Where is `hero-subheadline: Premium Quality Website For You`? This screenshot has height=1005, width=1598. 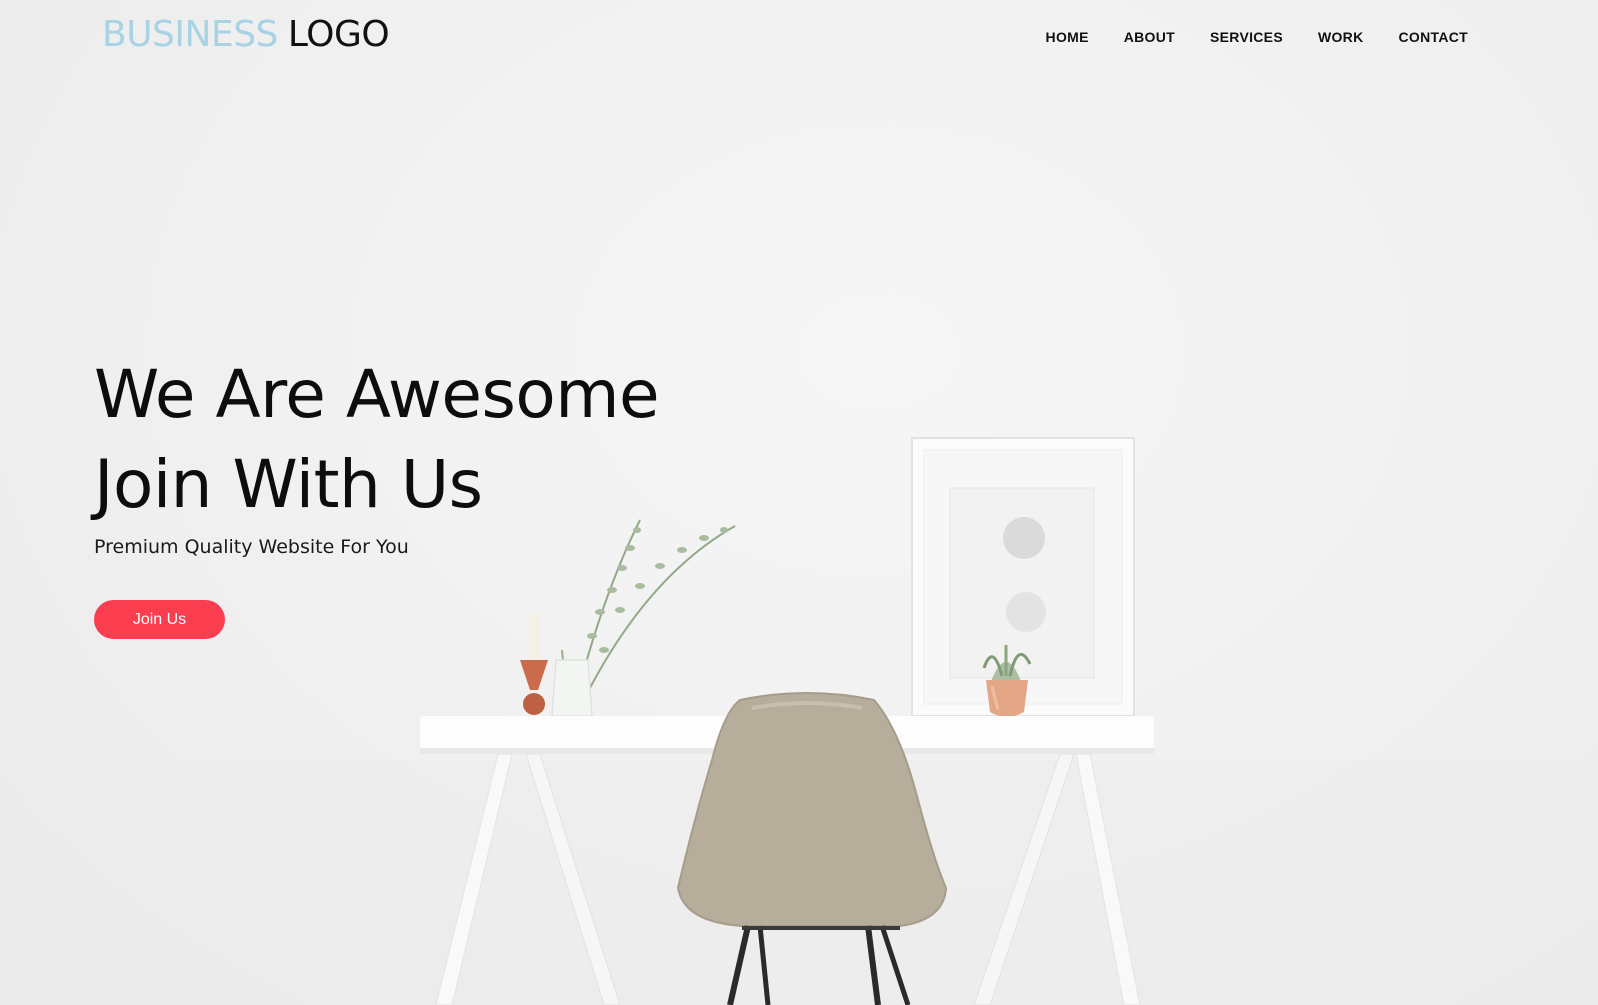 hero-subheadline: Premium Quality Website For You is located at coordinates (251, 547).